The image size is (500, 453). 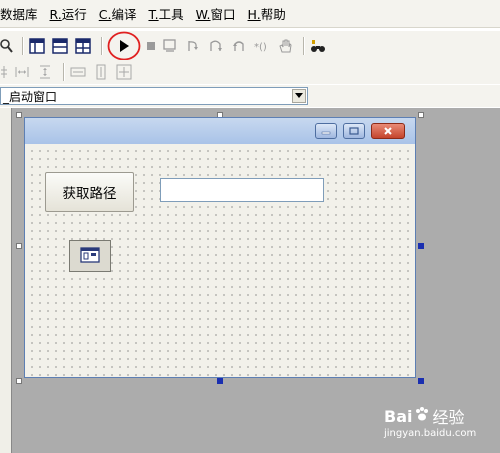 I want to click on maximize-button, so click(x=354, y=131).